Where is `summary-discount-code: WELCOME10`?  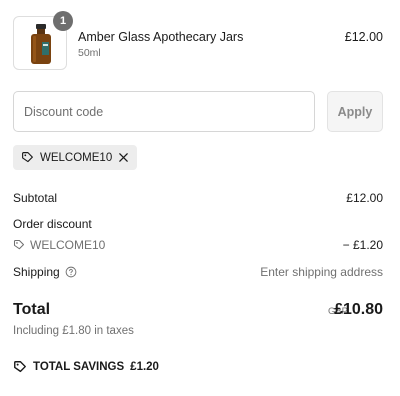 summary-discount-code: WELCOME10 is located at coordinates (68, 245).